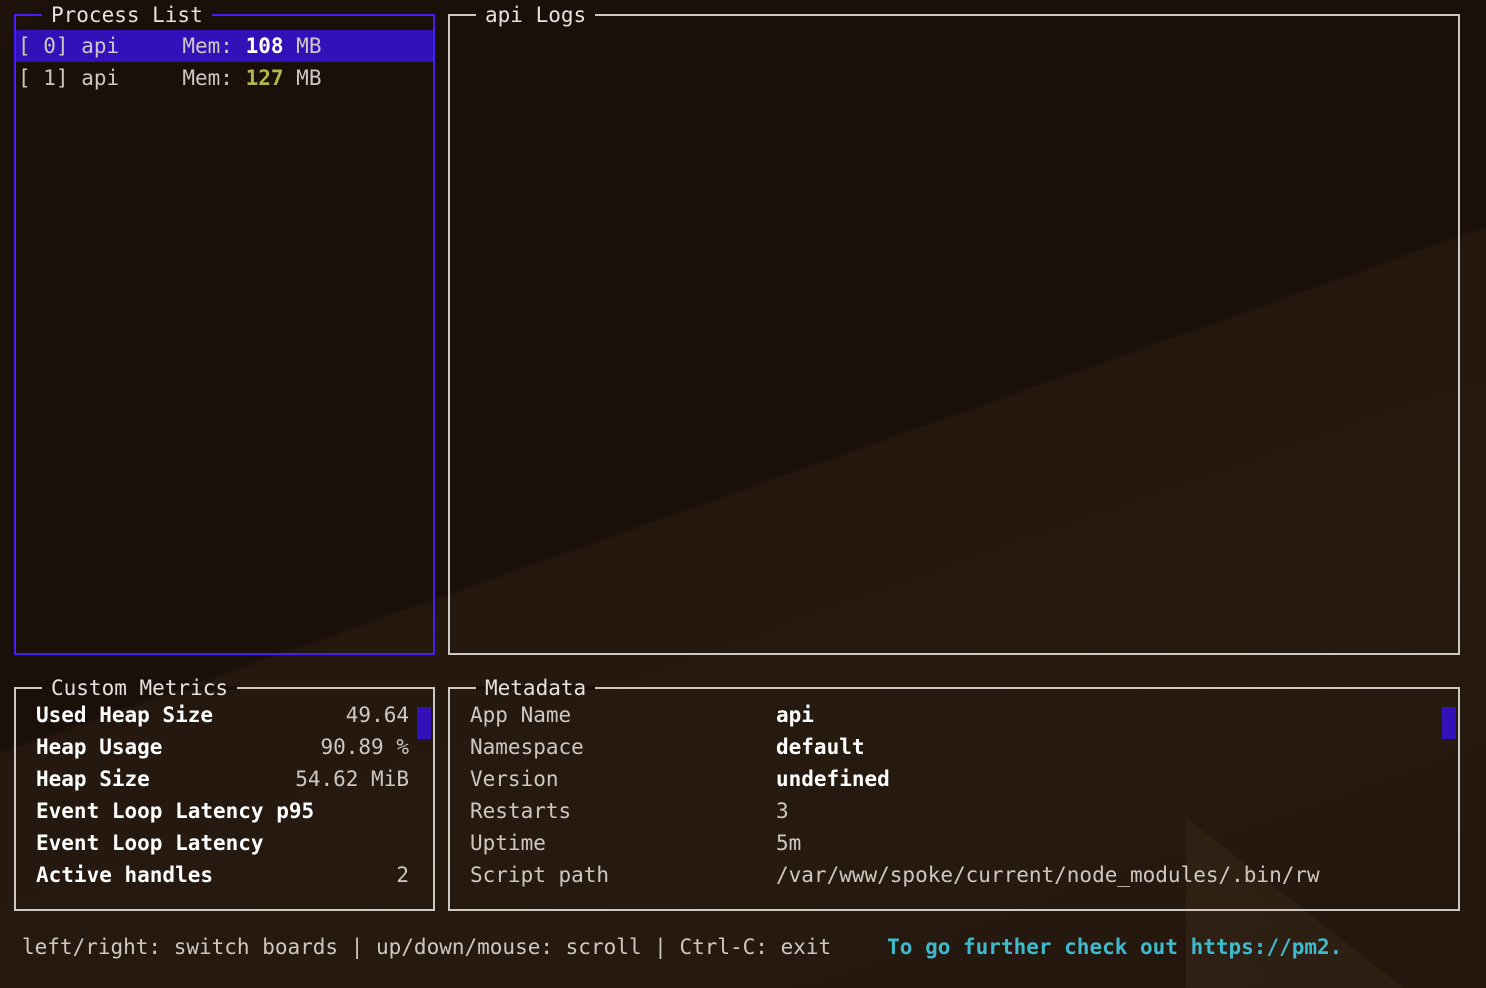 The height and width of the screenshot is (988, 1486). Describe the element at coordinates (140, 688) in the screenshot. I see `custom-metrics-title: Custom Metrics` at that location.